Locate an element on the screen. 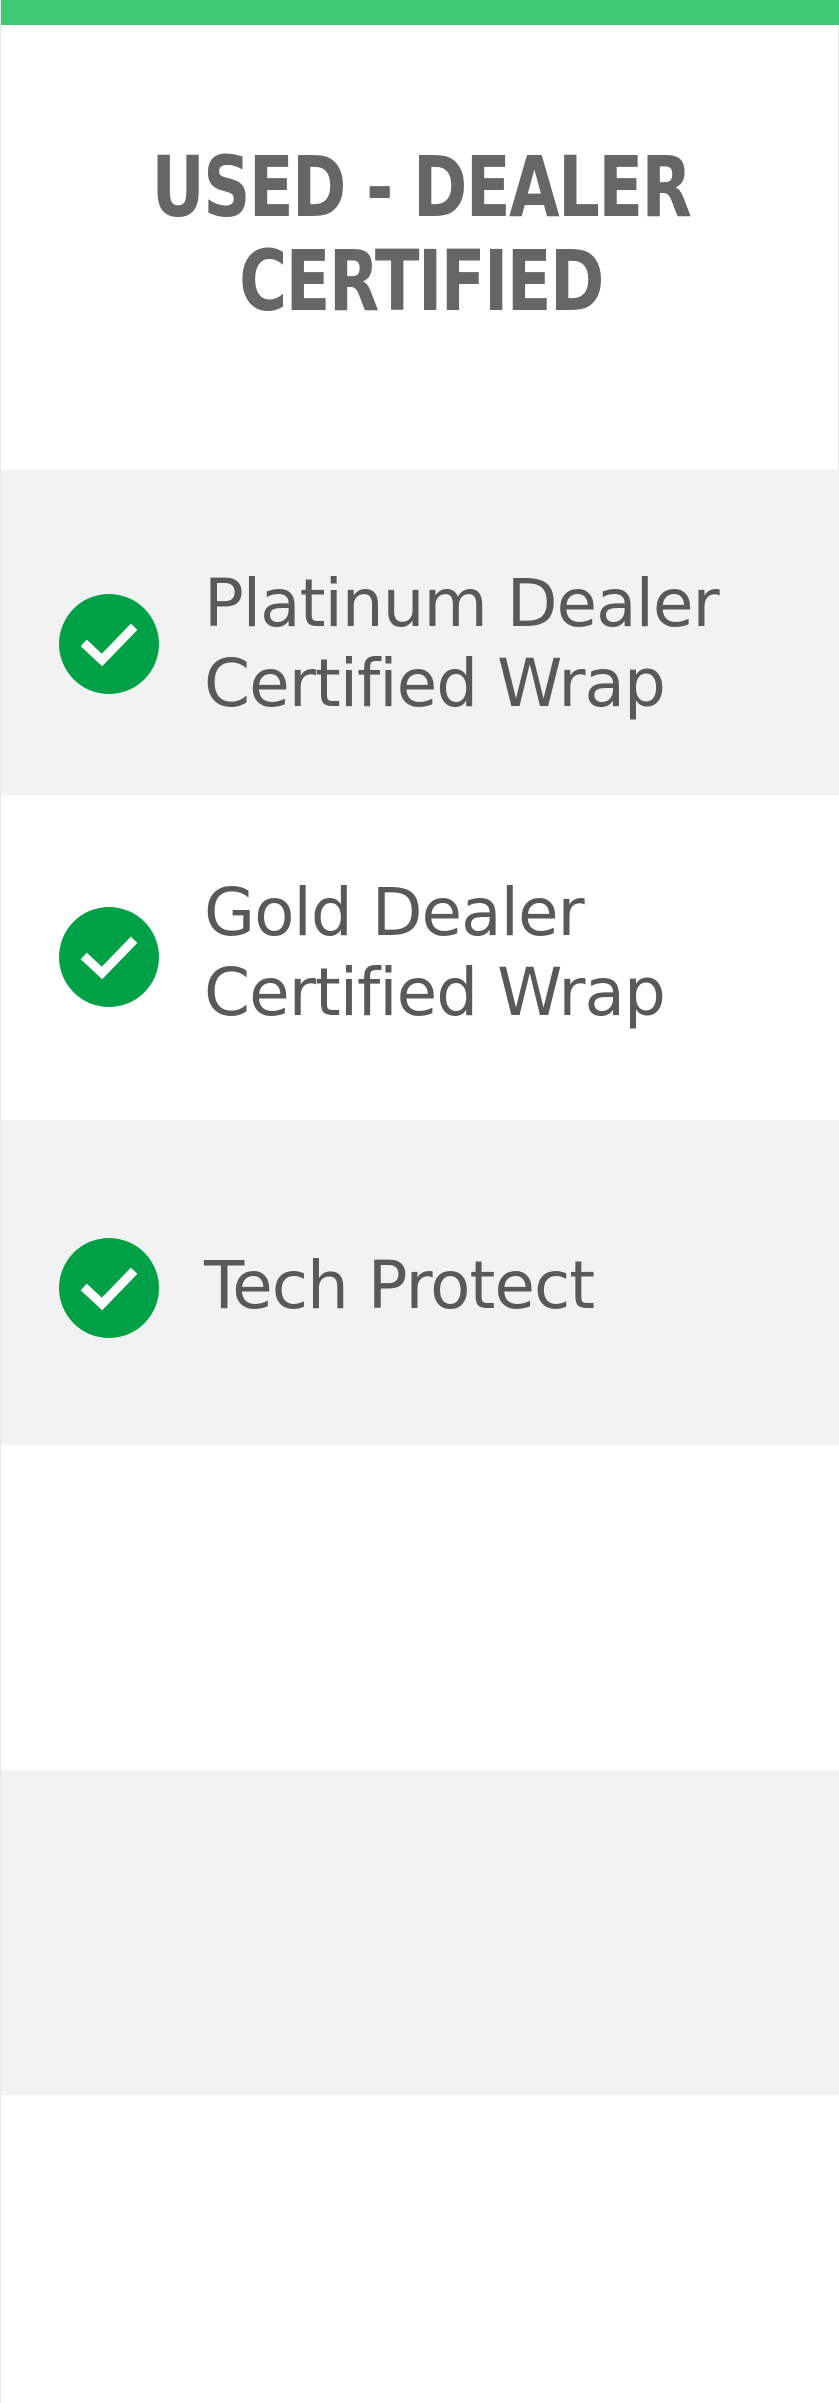 This screenshot has width=839, height=2403. feature-row-tech-protect: Tech Protect is located at coordinates (420, 1282).